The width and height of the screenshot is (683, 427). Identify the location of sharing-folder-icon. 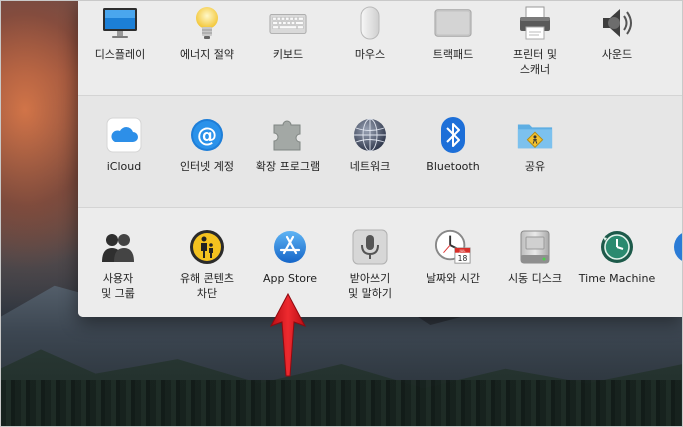
(535, 135).